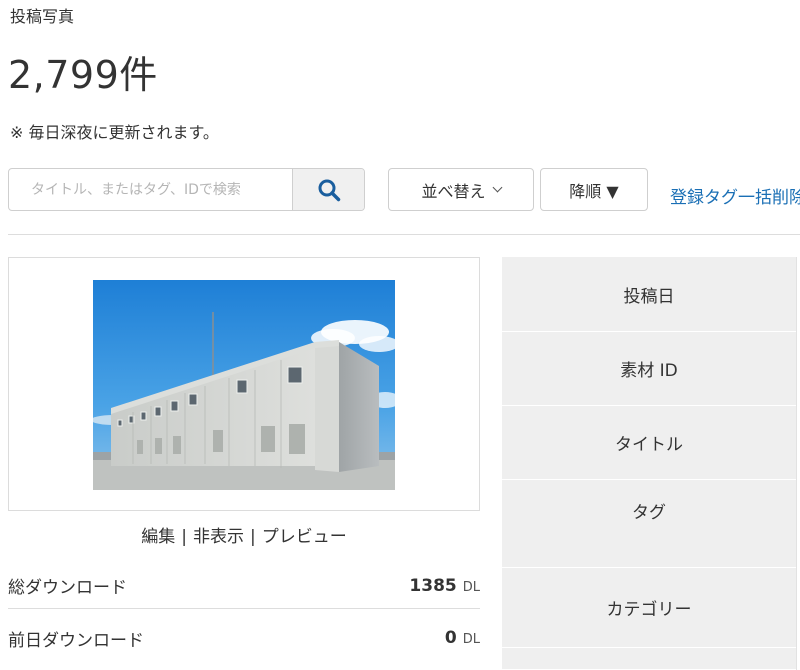 The height and width of the screenshot is (670, 800). I want to click on order-button: 降順 ▼, so click(594, 189).